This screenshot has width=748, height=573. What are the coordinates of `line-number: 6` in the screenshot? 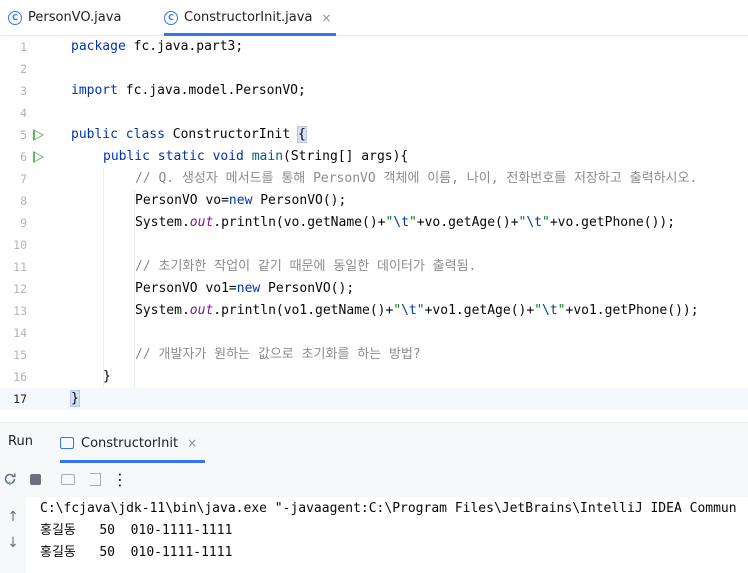 It's located at (23, 157).